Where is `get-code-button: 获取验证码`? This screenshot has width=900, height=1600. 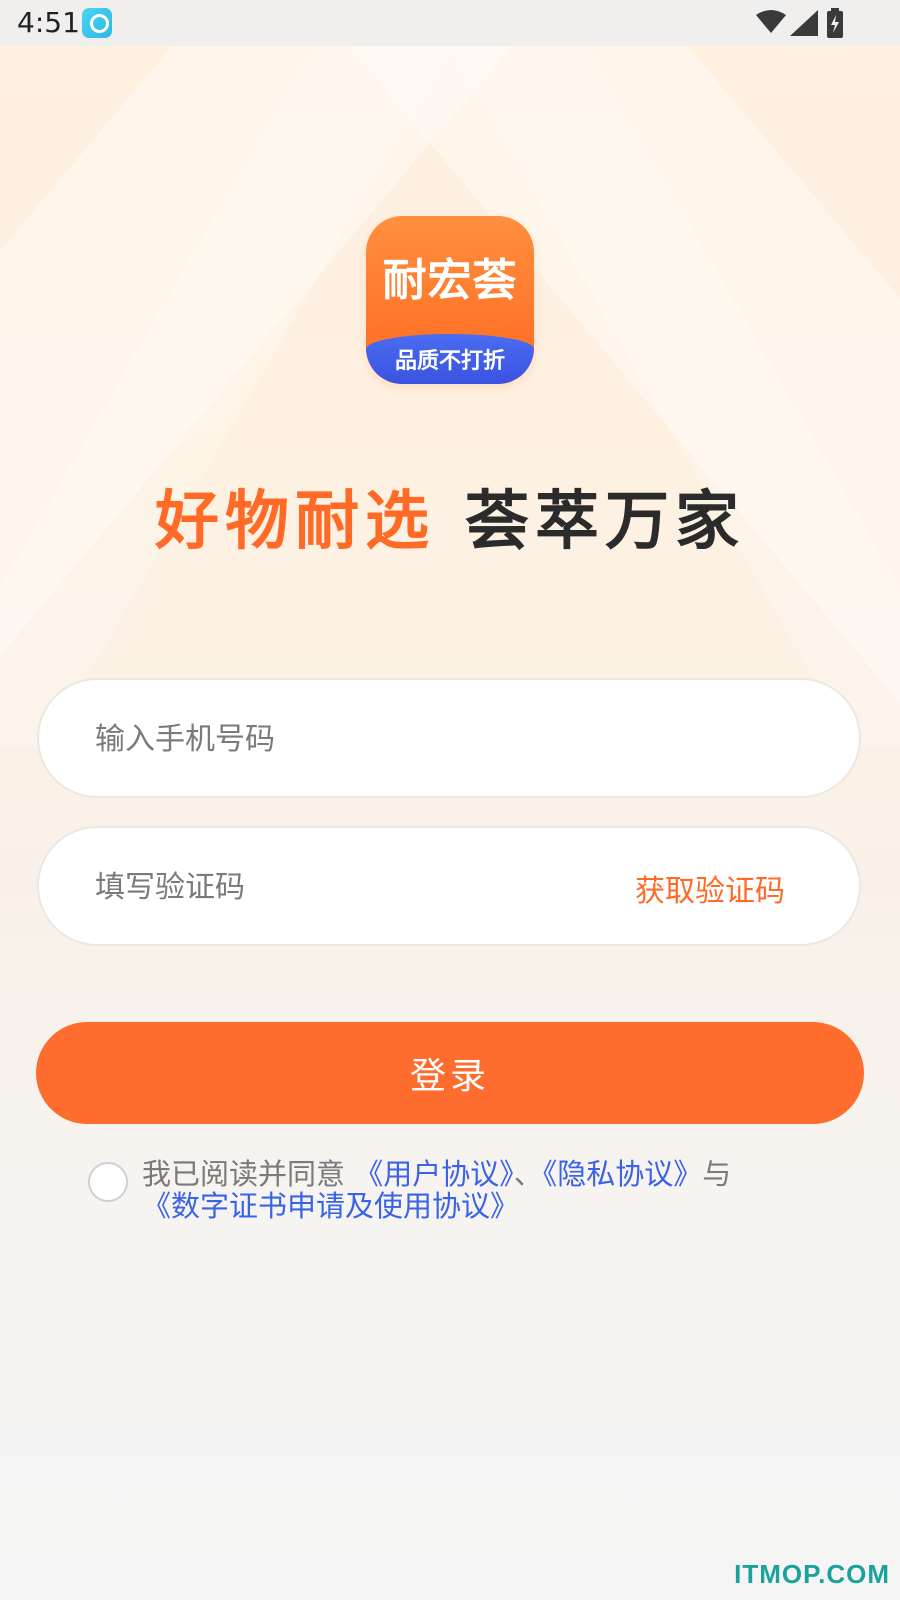 get-code-button: 获取验证码 is located at coordinates (710, 888).